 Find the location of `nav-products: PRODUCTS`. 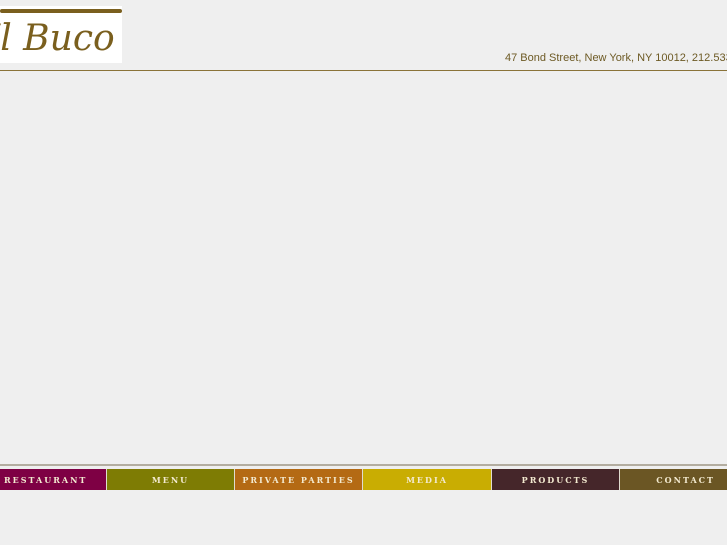

nav-products: PRODUCTS is located at coordinates (556, 479).